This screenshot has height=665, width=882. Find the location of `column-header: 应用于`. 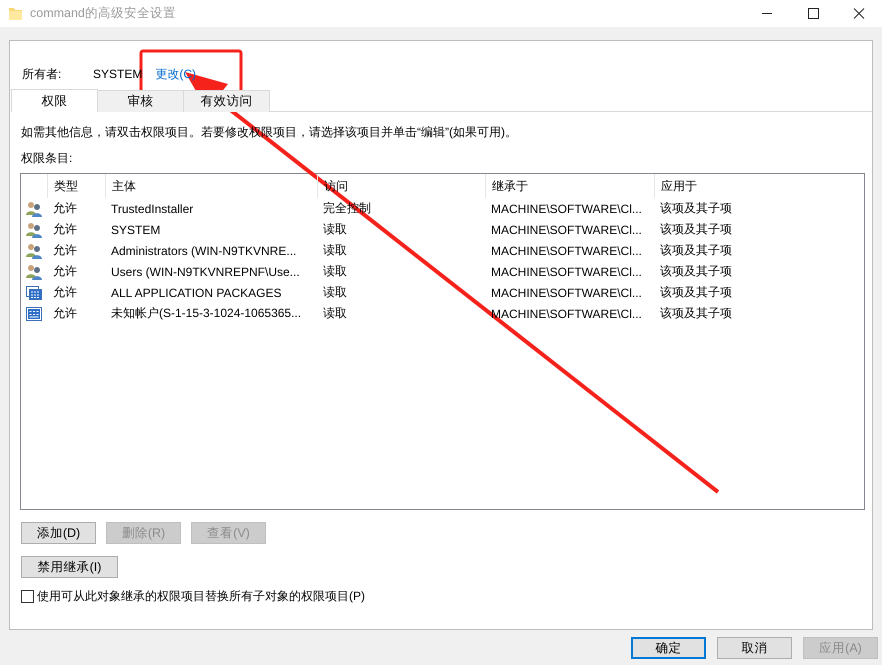

column-header: 应用于 is located at coordinates (759, 186).